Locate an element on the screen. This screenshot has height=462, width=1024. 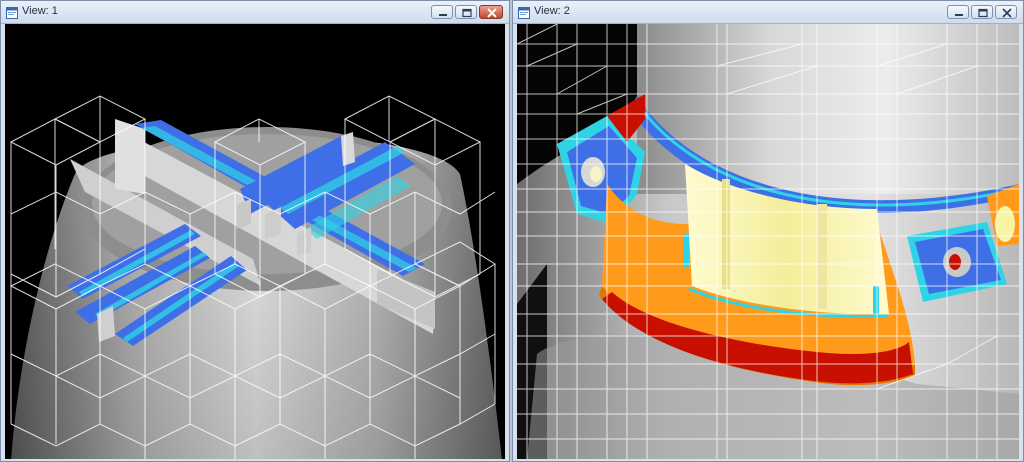
view-1-window-controls is located at coordinates (467, 12).